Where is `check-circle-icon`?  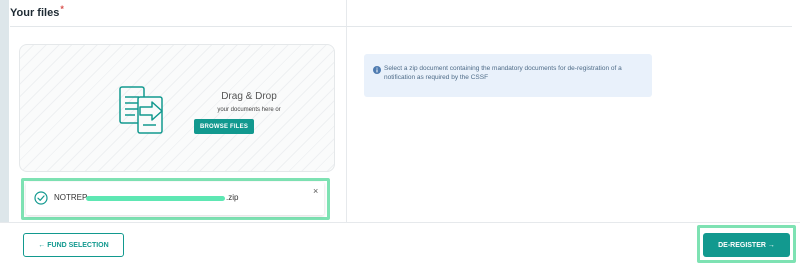 check-circle-icon is located at coordinates (41, 198).